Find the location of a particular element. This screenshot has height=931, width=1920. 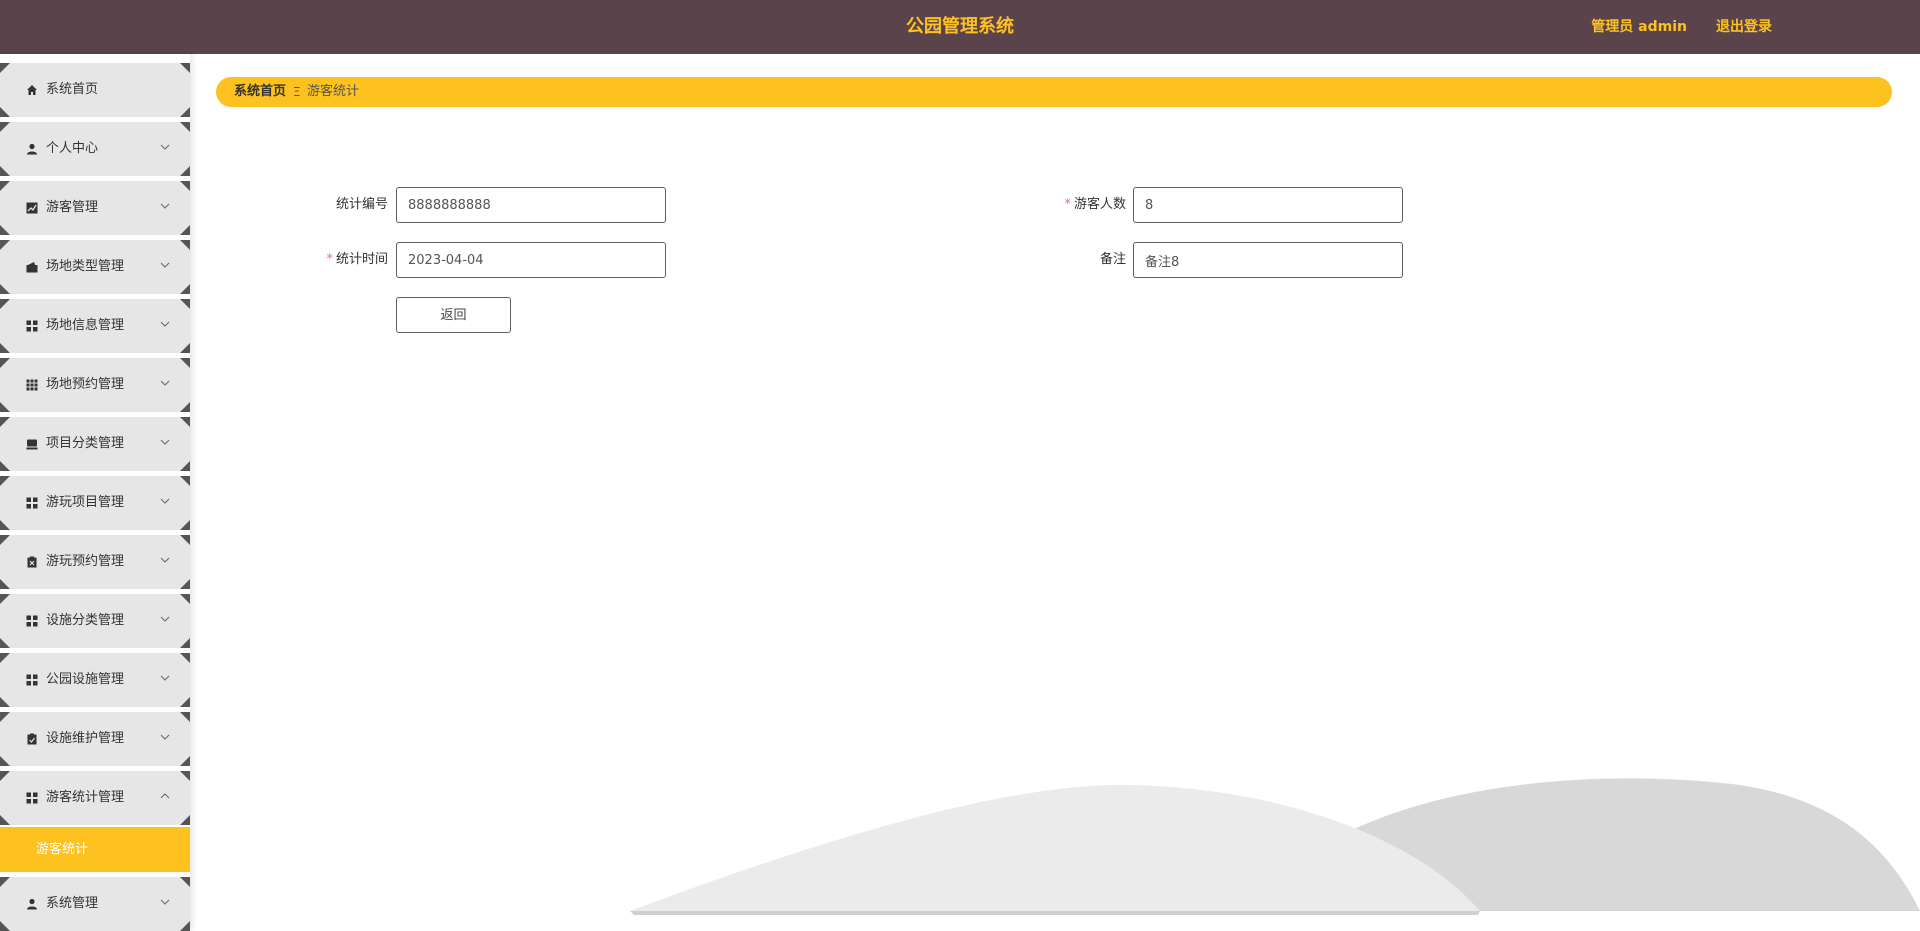

wallet-icon is located at coordinates (32, 267).